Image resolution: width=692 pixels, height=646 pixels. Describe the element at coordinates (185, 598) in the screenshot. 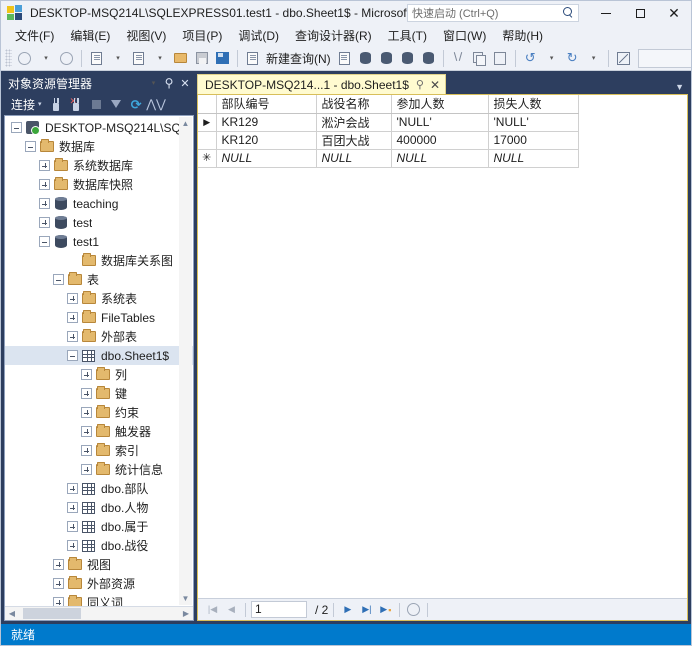

I see `scroll-down-button: ▼` at that location.